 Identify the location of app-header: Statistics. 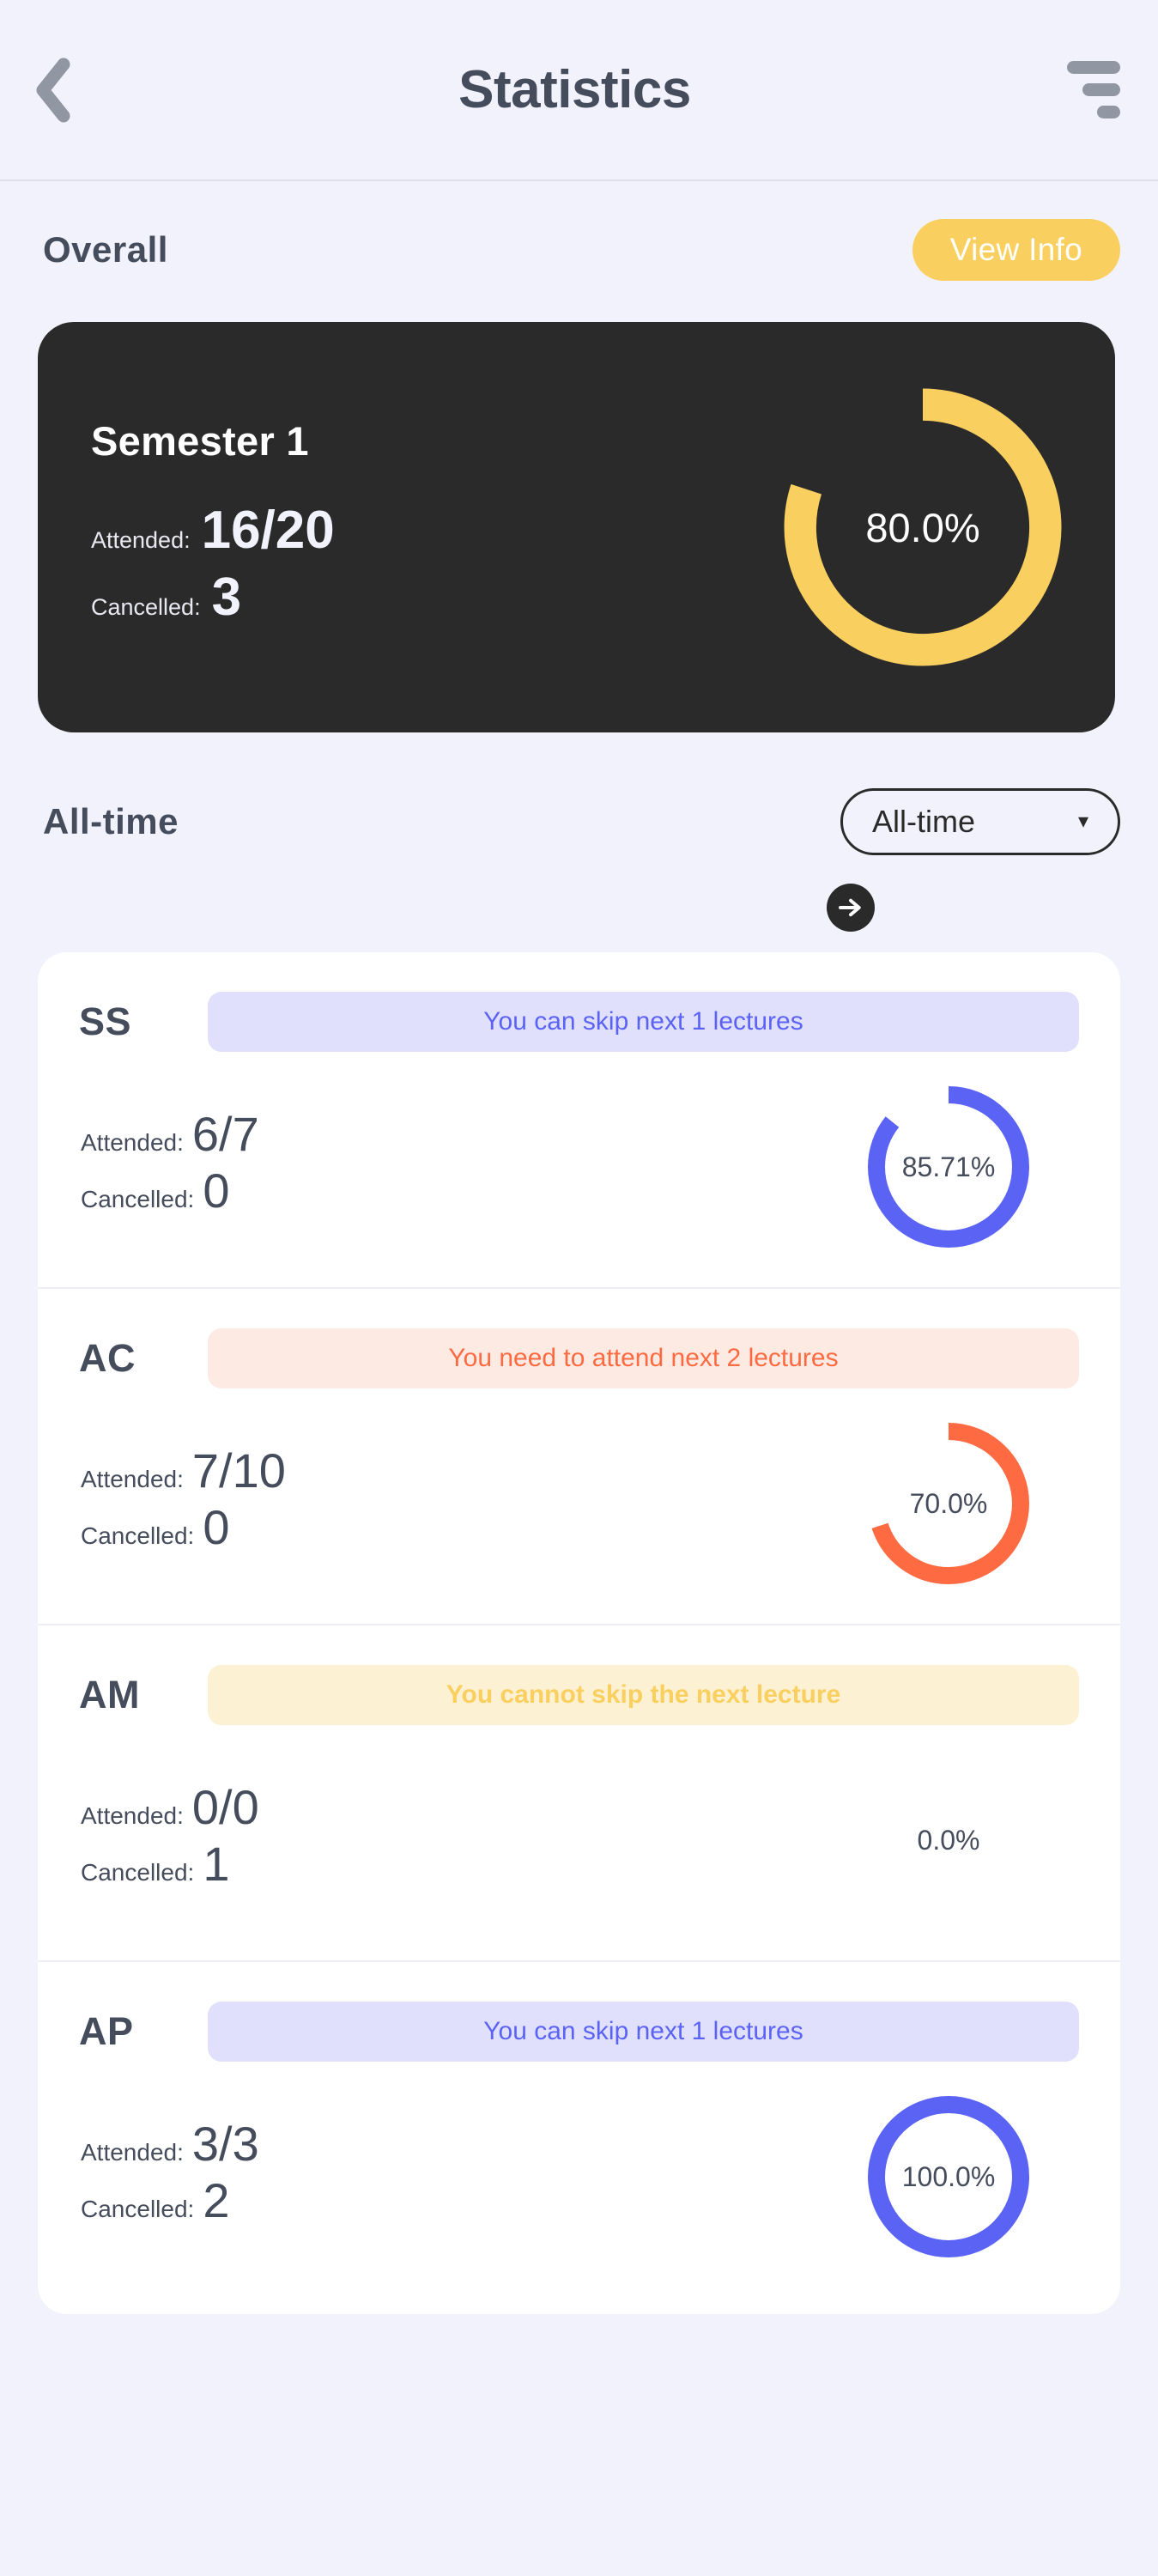
(579, 90).